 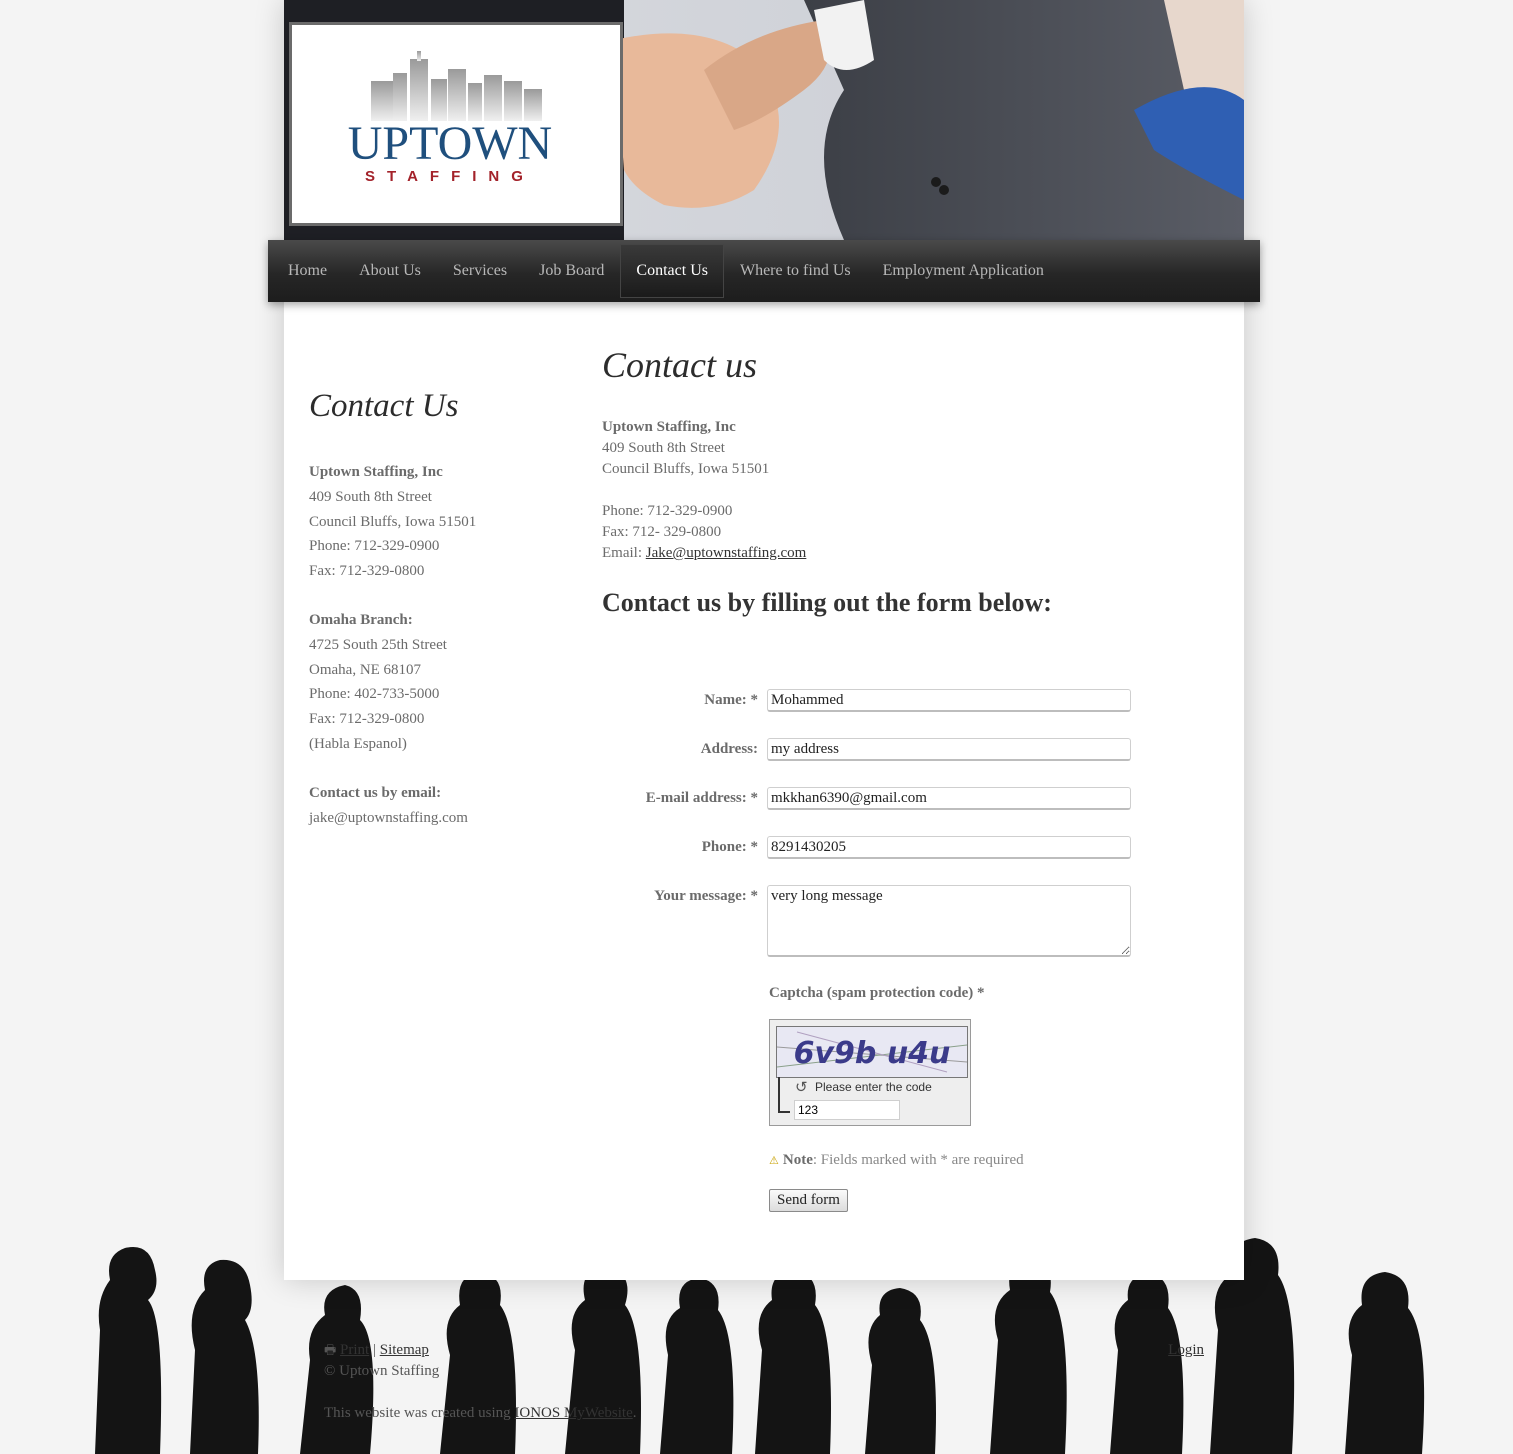 What do you see at coordinates (634, 1413) in the screenshot?
I see `created-suffix: .` at bounding box center [634, 1413].